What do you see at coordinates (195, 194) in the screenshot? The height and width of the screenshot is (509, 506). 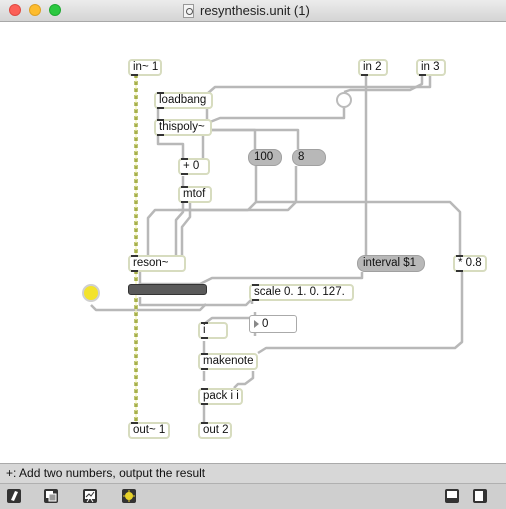 I see `object-mtof: mtof` at bounding box center [195, 194].